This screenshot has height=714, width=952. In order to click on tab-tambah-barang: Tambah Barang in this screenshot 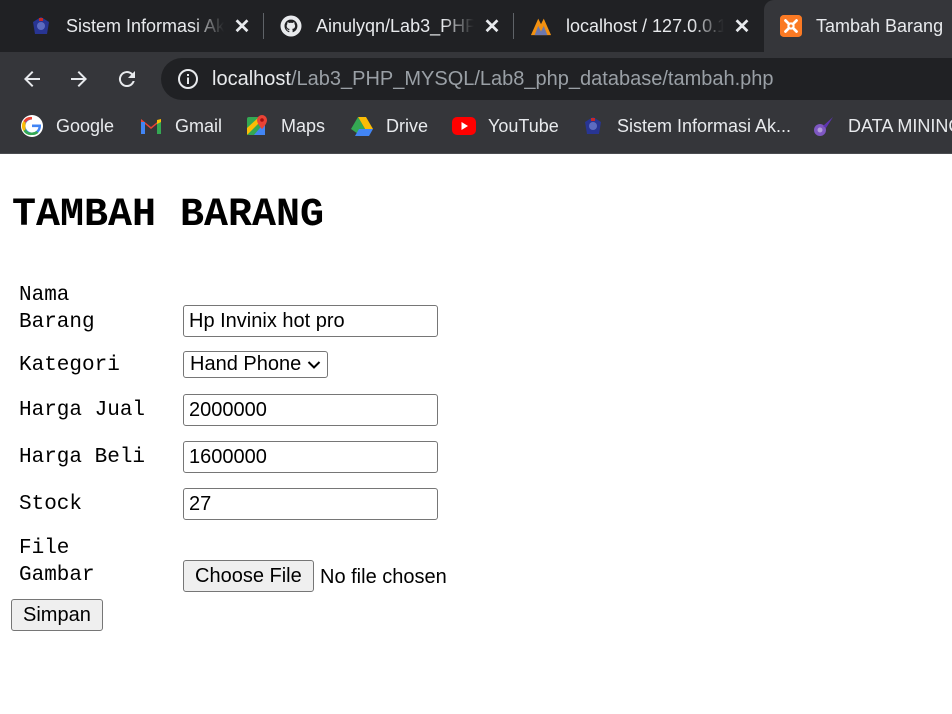, I will do `click(858, 26)`.